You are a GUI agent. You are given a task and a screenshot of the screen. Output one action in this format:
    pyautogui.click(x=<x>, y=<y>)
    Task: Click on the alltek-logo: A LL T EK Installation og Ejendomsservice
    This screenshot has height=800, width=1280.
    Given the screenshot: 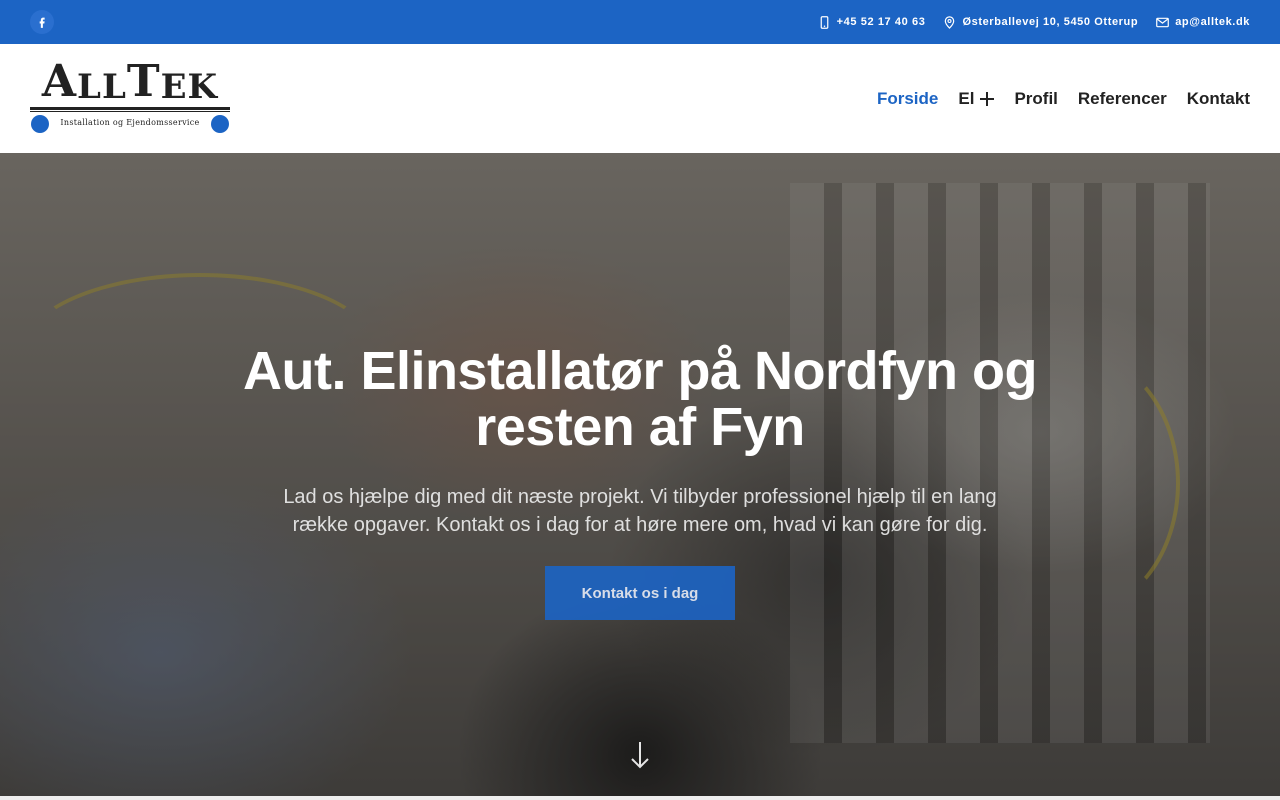 What is the action you would take?
    pyautogui.click(x=130, y=95)
    